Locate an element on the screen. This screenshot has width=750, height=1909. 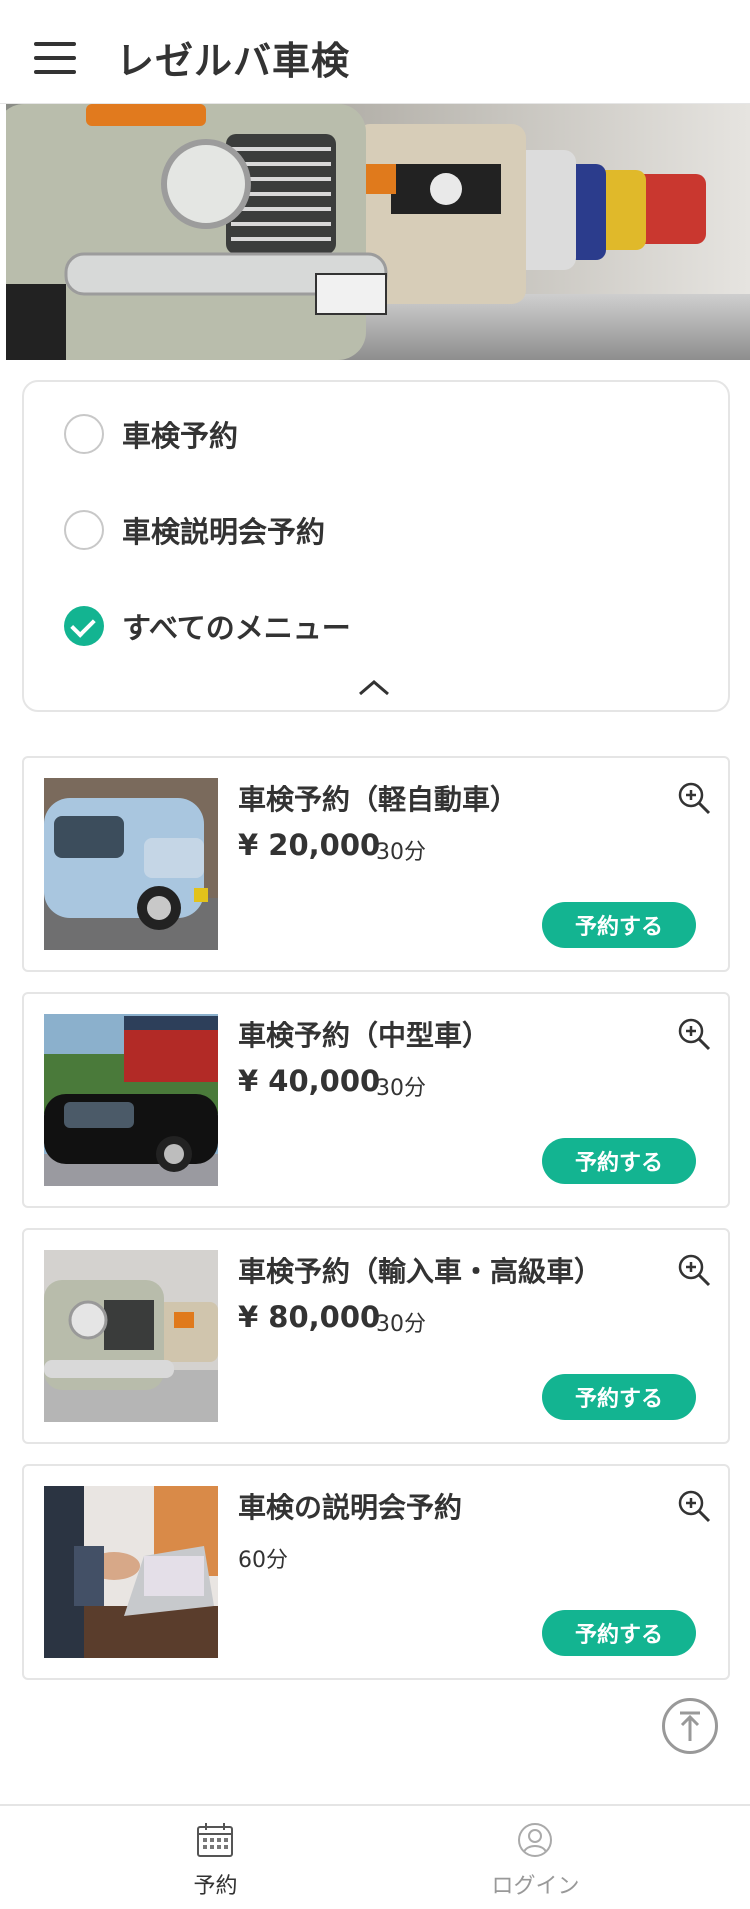
service-price: ¥ 80,000 is located at coordinates (309, 1317).